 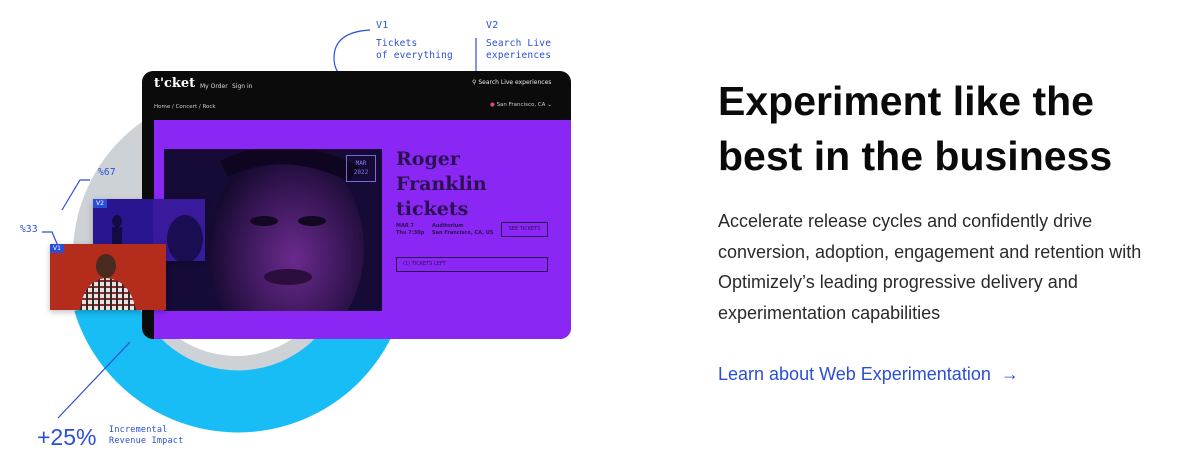 What do you see at coordinates (29, 229) in the screenshot?
I see `pct33-label: %33` at bounding box center [29, 229].